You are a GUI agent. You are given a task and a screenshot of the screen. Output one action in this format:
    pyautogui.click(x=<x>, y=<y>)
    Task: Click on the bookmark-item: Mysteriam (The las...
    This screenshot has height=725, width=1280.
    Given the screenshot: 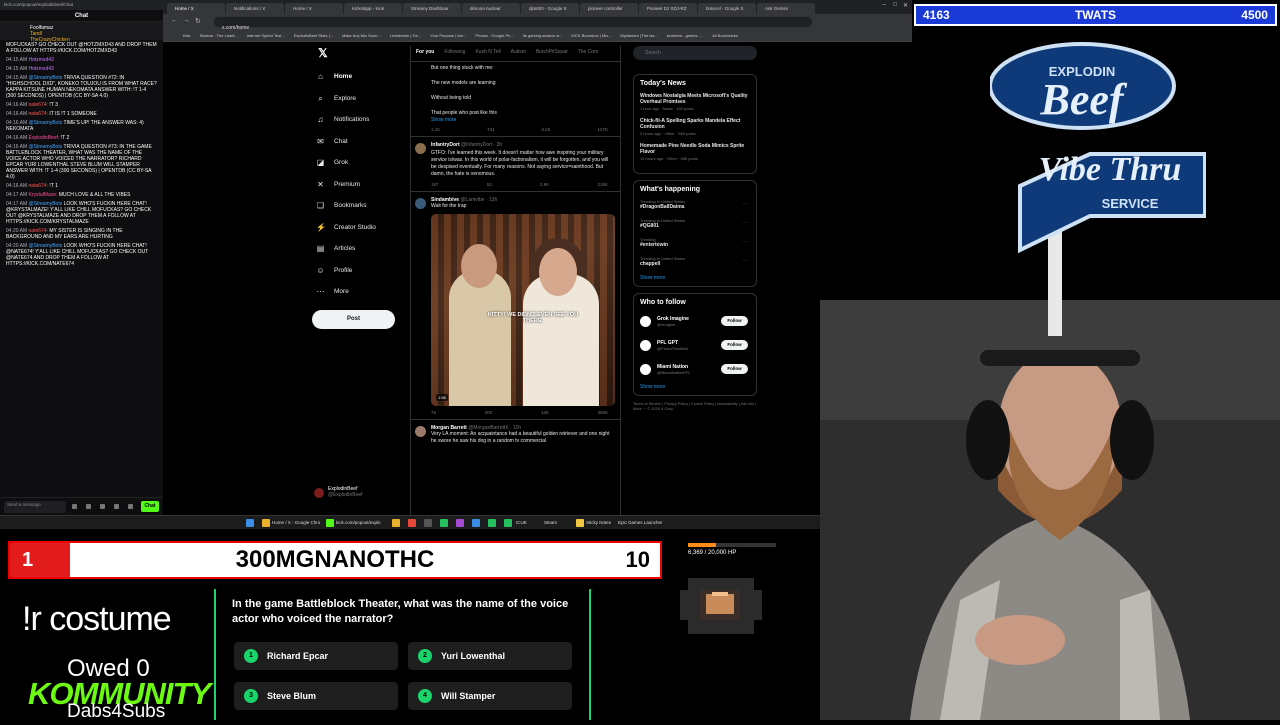 What is the action you would take?
    pyautogui.click(x=638, y=35)
    